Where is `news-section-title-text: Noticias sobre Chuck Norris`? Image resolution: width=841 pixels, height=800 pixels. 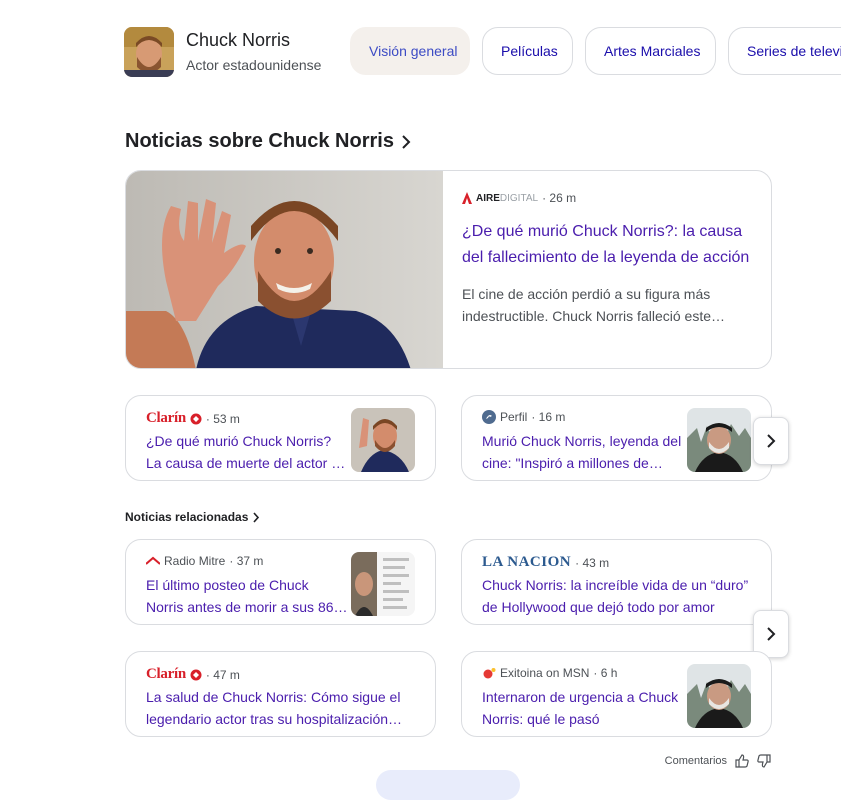 news-section-title-text: Noticias sobre Chuck Norris is located at coordinates (259, 141).